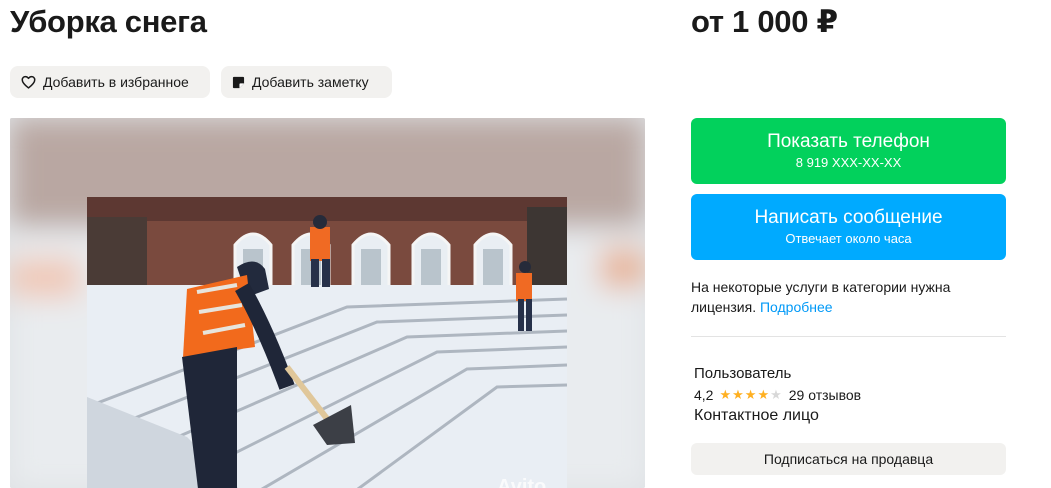 This screenshot has width=1051, height=488. Describe the element at coordinates (848, 217) in the screenshot. I see `write-message-label: Написать сообщение` at that location.